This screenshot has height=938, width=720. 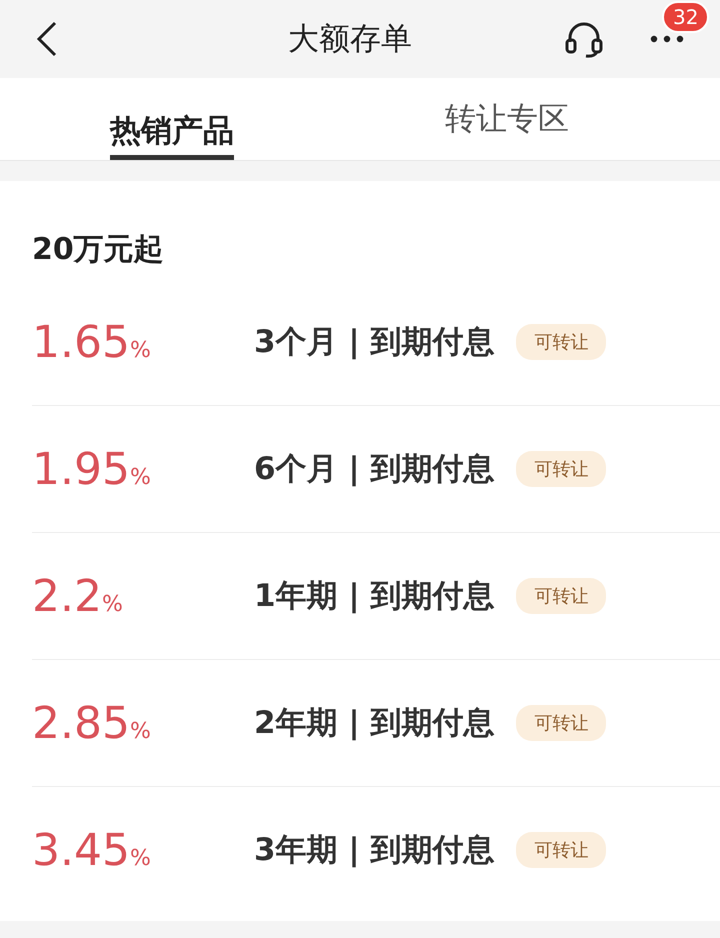 What do you see at coordinates (584, 39) in the screenshot?
I see `headset-icon` at bounding box center [584, 39].